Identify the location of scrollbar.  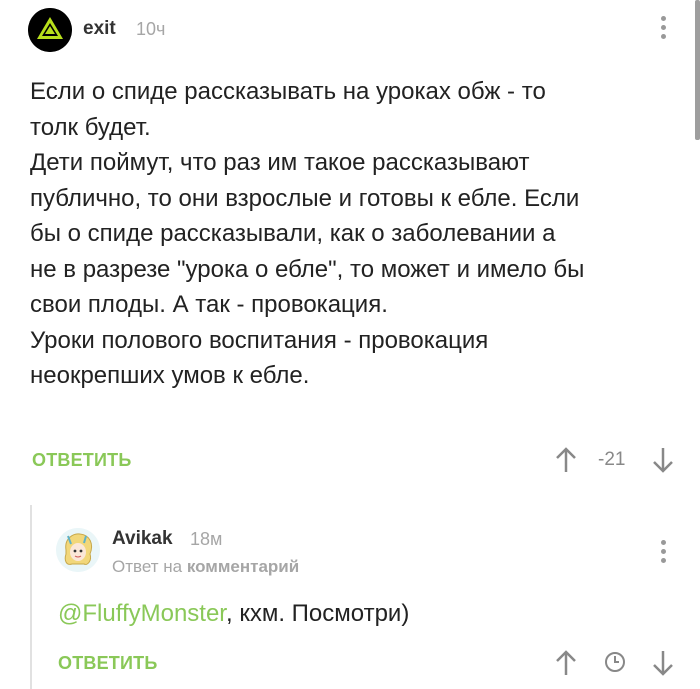
(697, 70).